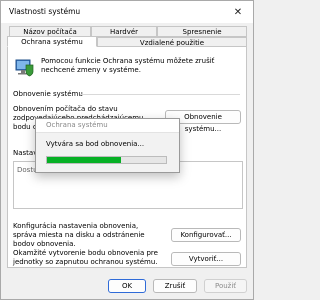  I want to click on restore-divider, so click(160, 94).